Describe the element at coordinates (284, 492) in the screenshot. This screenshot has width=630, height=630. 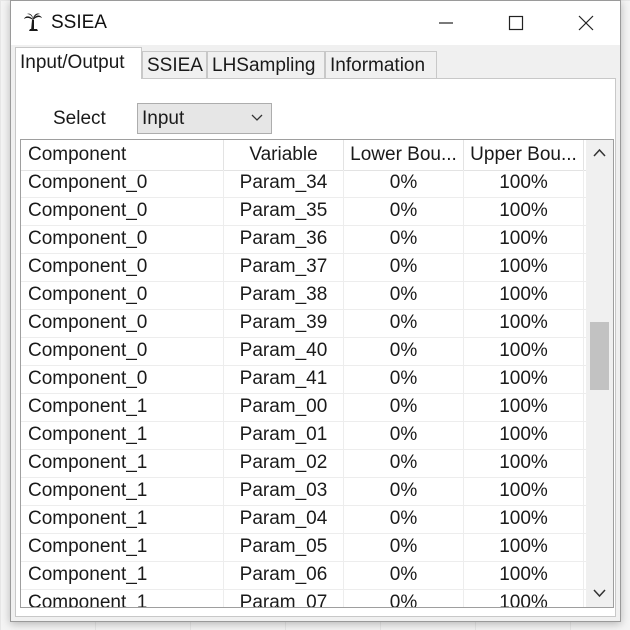
I see `table-cell-variable: Param_03` at that location.